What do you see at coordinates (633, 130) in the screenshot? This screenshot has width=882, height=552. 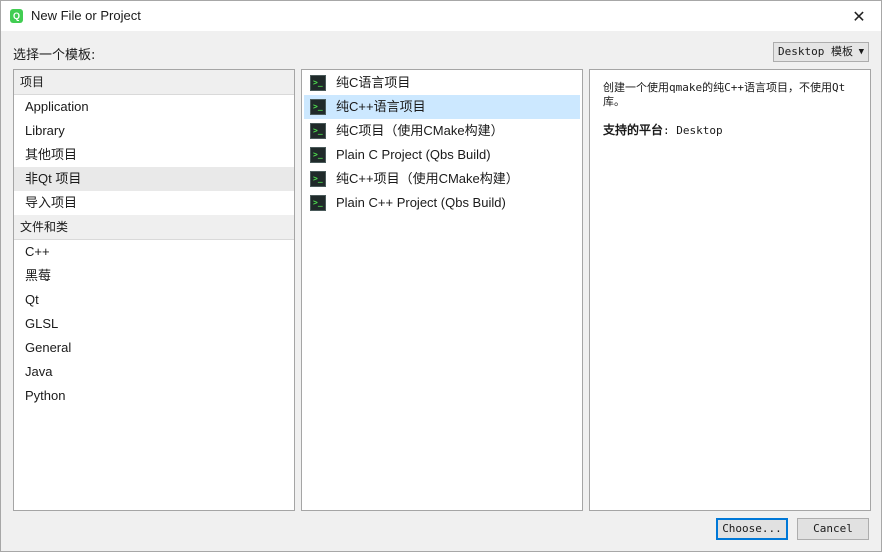 I see `supported-platforms-label: 支持的平台` at bounding box center [633, 130].